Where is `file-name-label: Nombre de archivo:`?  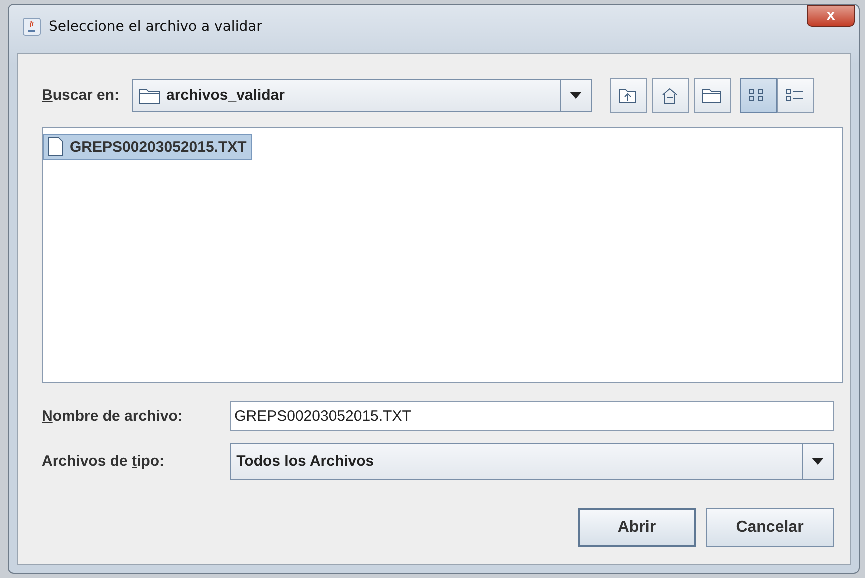
file-name-label: Nombre de archivo: is located at coordinates (113, 416).